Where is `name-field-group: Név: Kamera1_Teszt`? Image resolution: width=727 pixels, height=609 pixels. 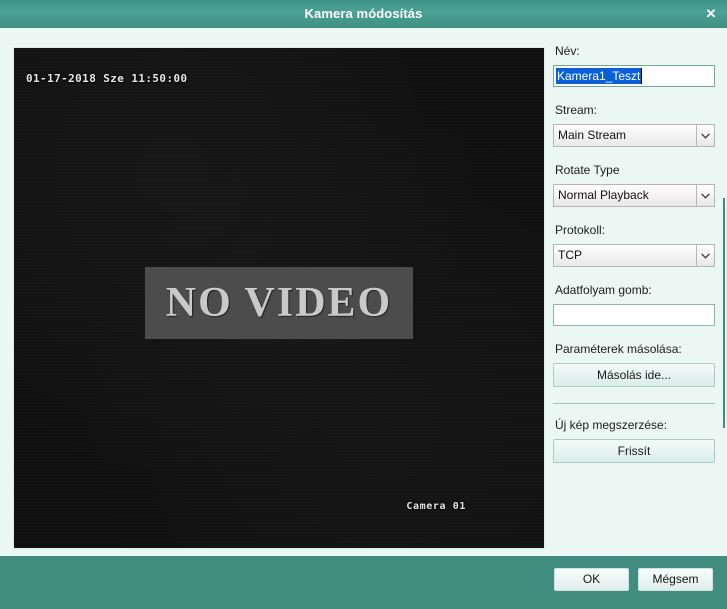 name-field-group: Név: Kamera1_Teszt is located at coordinates (634, 65).